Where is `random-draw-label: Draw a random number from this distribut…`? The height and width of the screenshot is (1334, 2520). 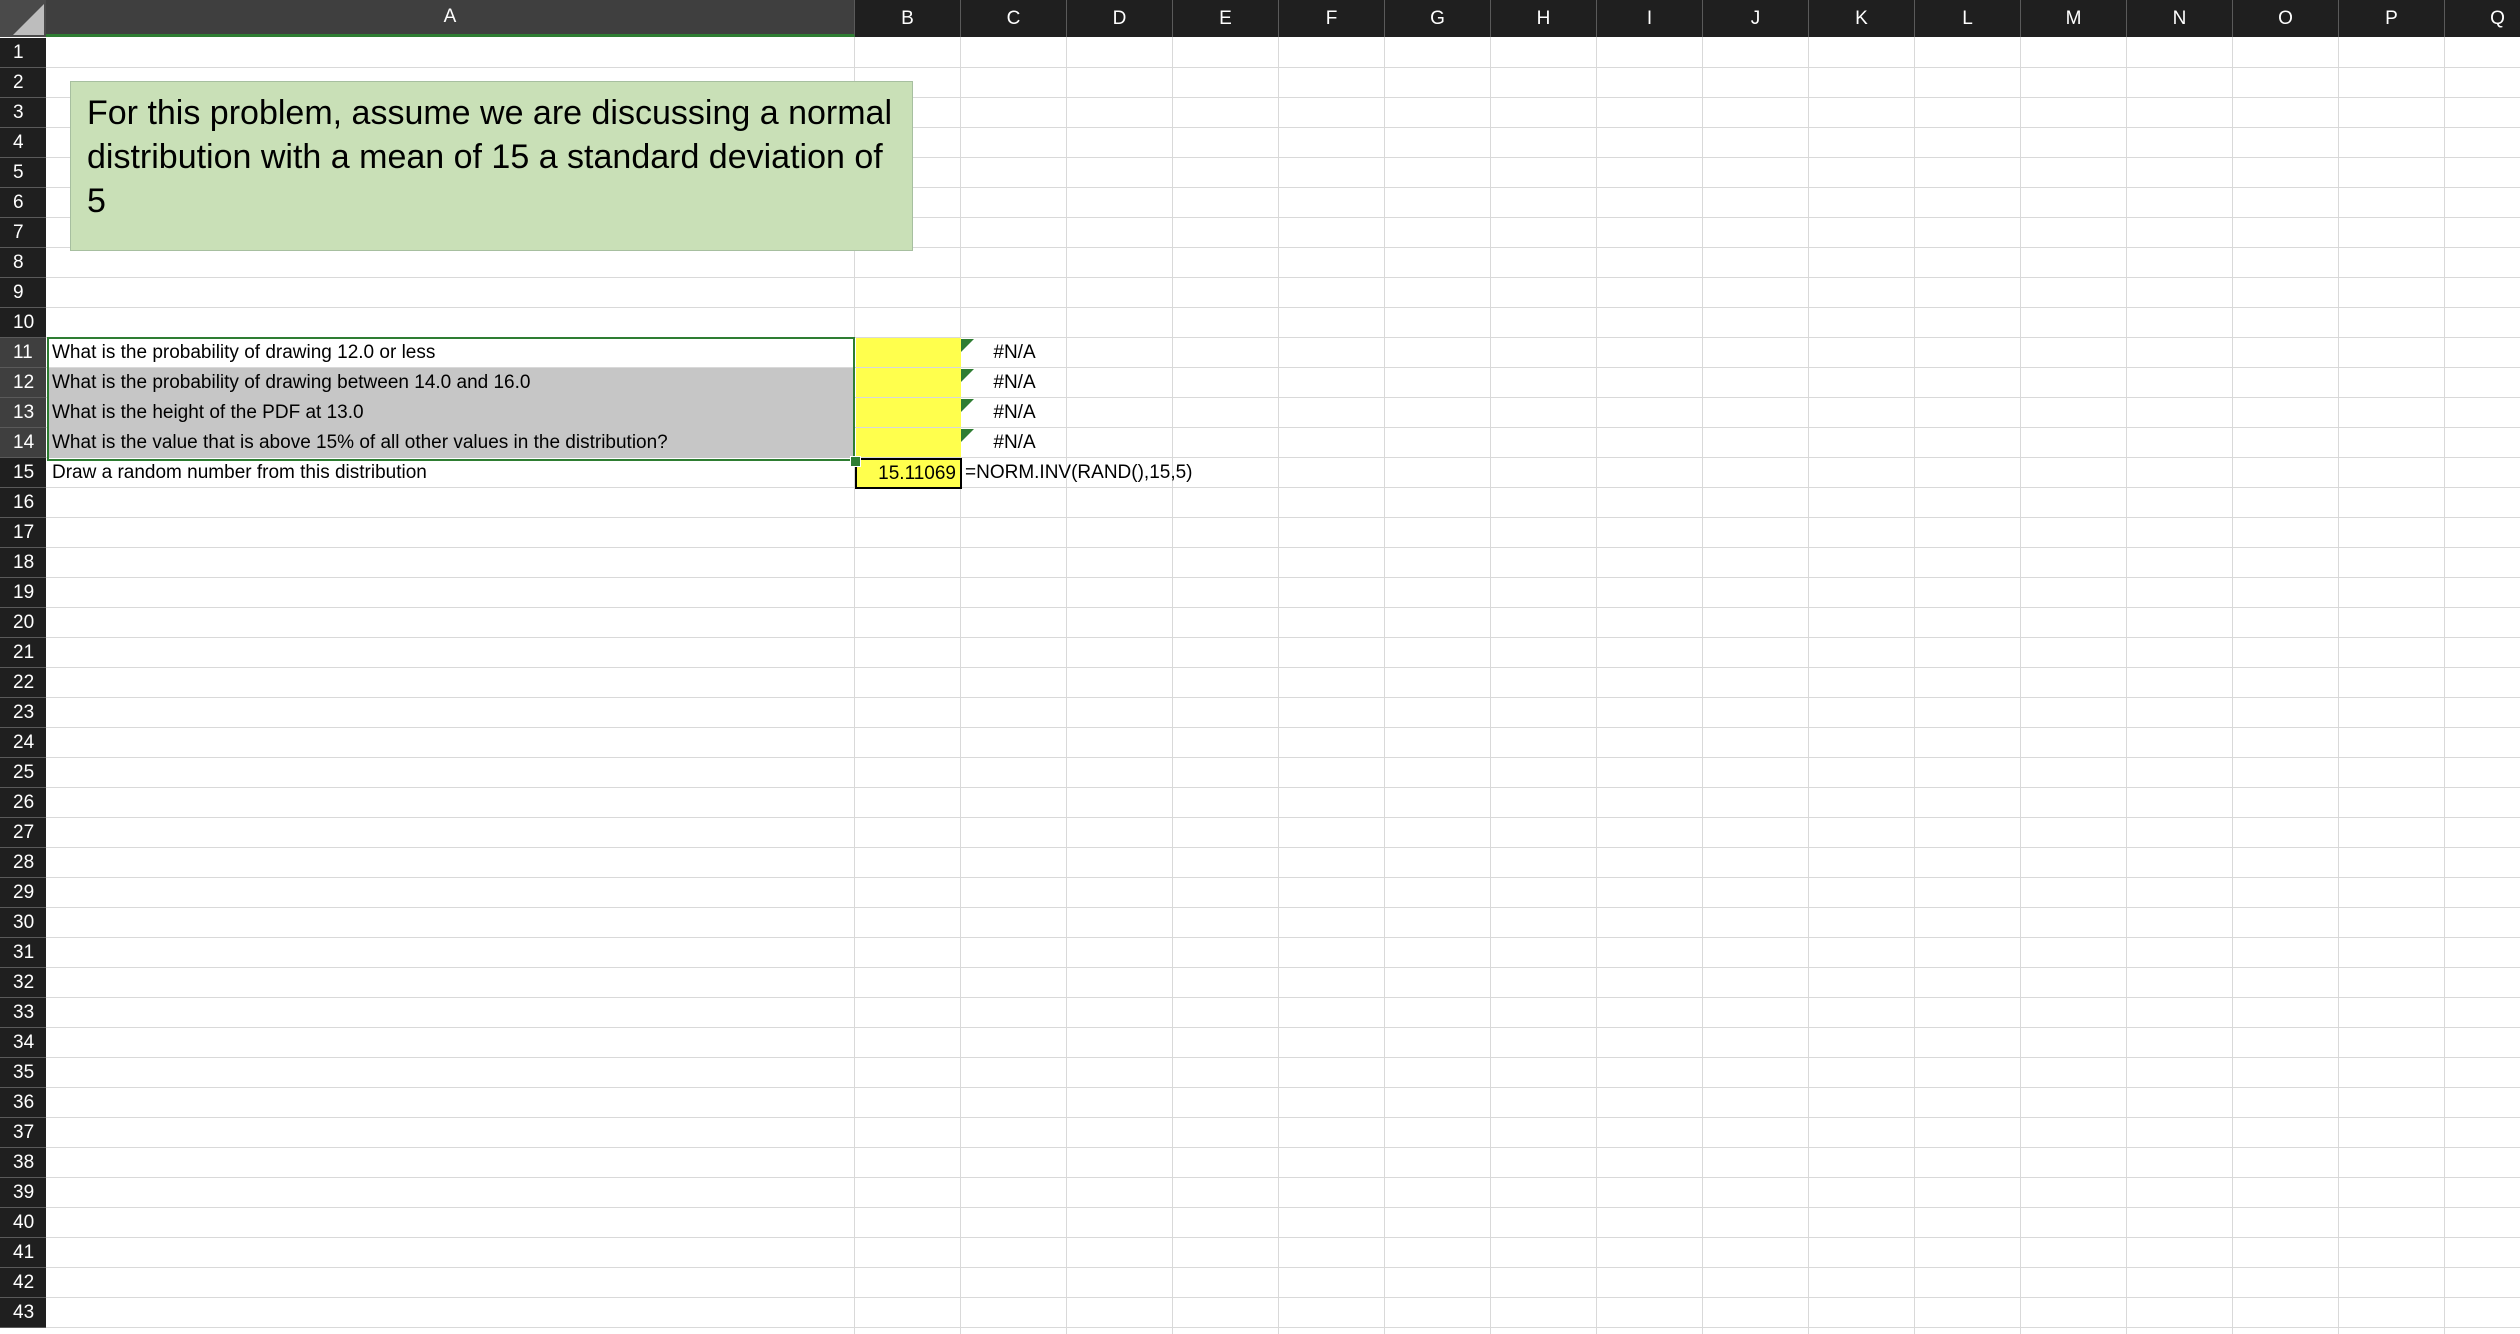
random-draw-label: Draw a random number from this distribut… is located at coordinates (450, 473).